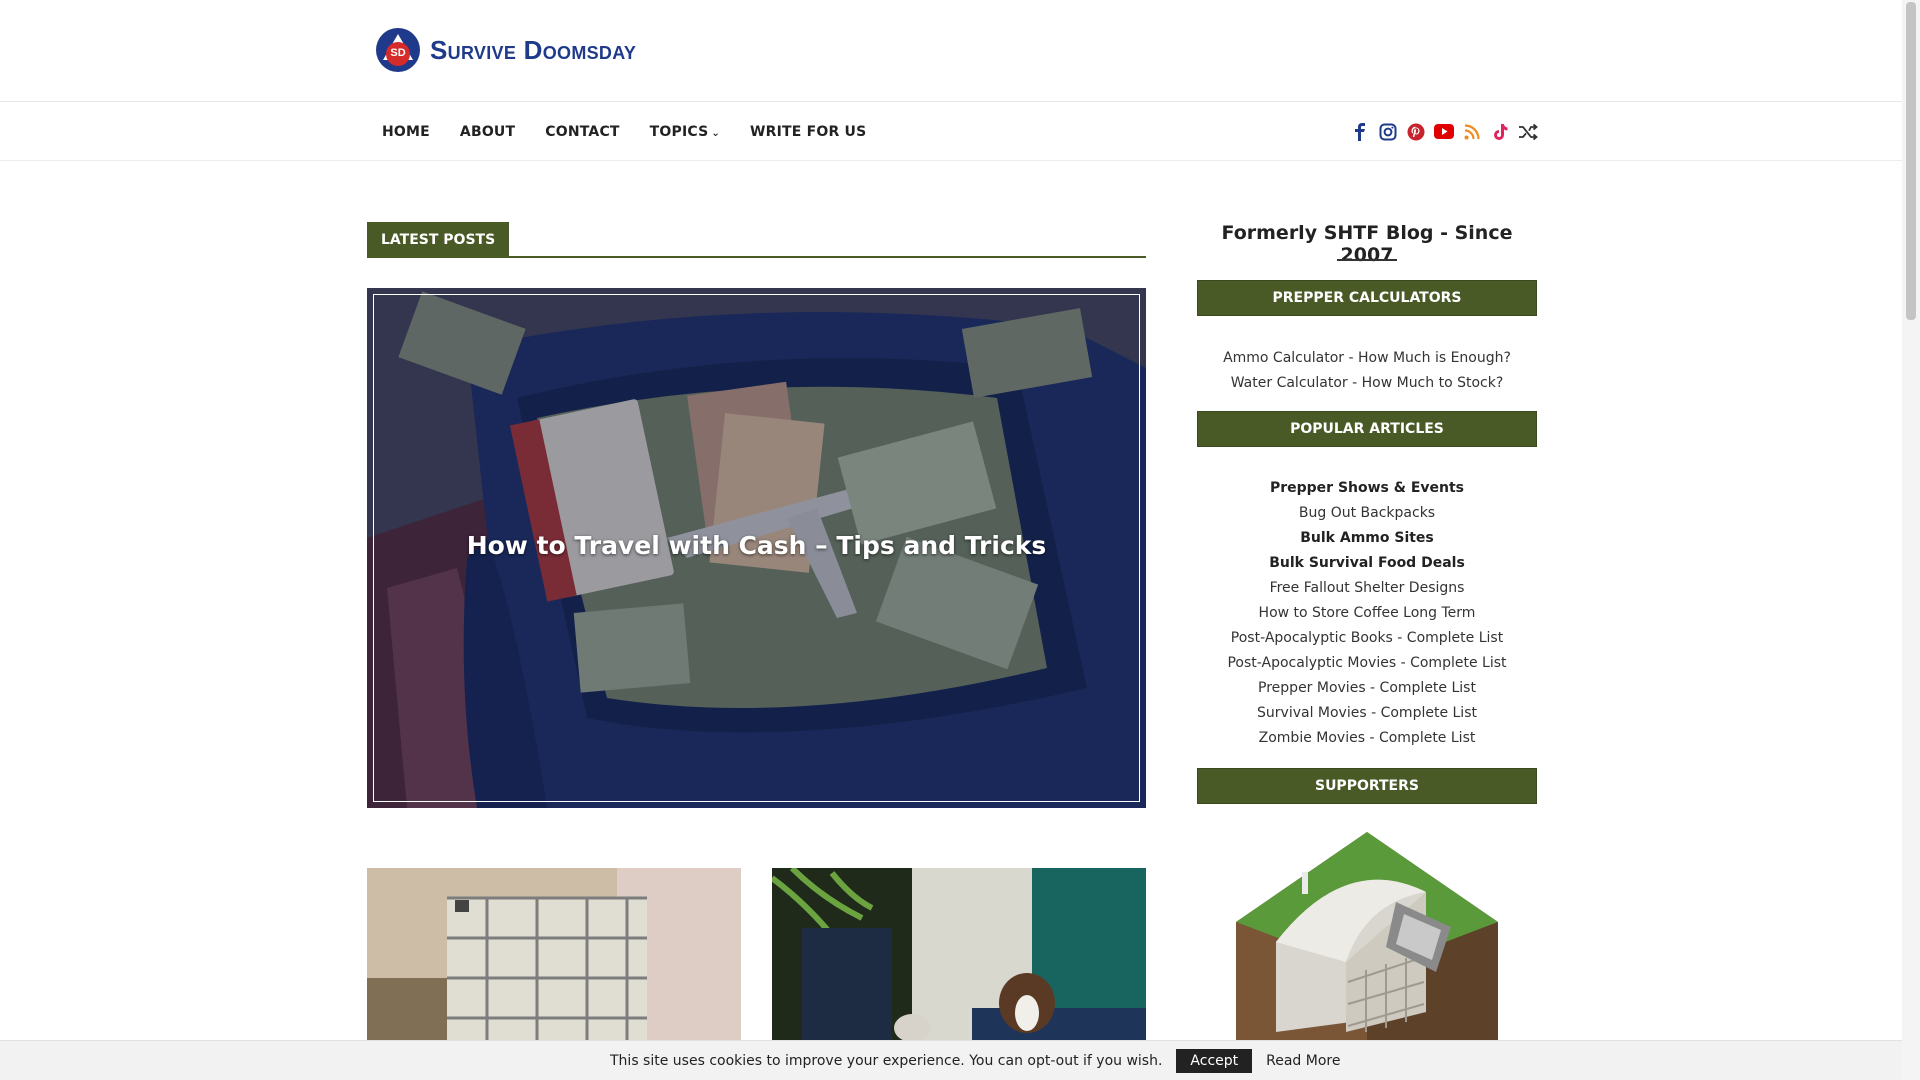 Image resolution: width=1920 pixels, height=1080 pixels. I want to click on site-logo: SD Survive Doomsday, so click(506, 50).